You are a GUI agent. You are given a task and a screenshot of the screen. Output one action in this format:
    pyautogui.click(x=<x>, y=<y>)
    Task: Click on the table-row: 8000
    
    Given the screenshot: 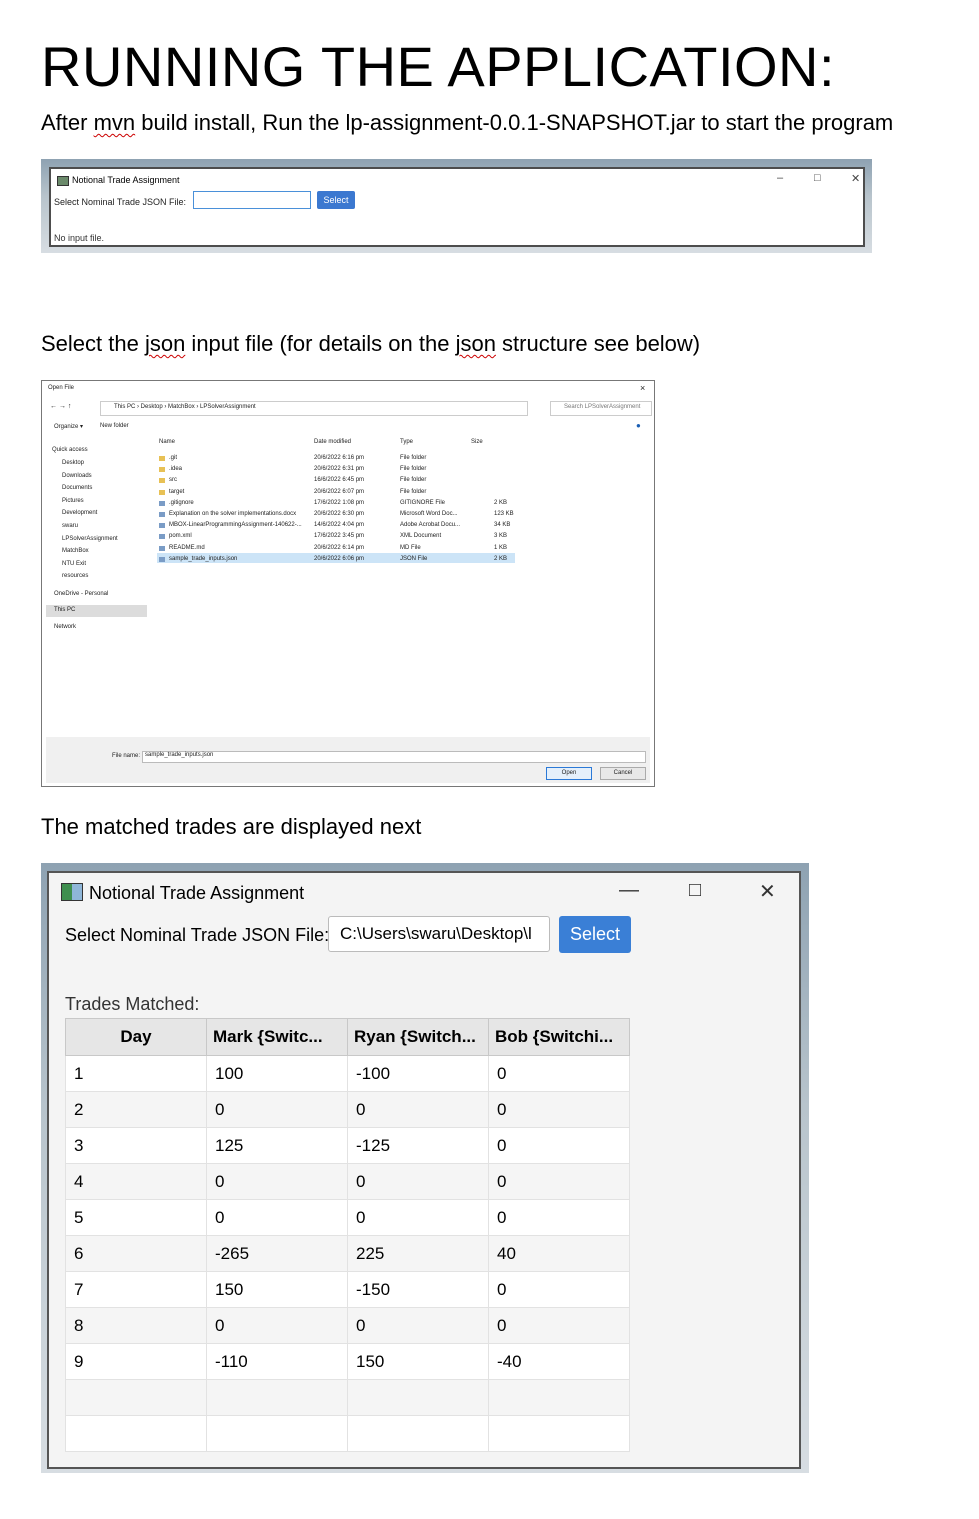 What is the action you would take?
    pyautogui.click(x=347, y=1325)
    